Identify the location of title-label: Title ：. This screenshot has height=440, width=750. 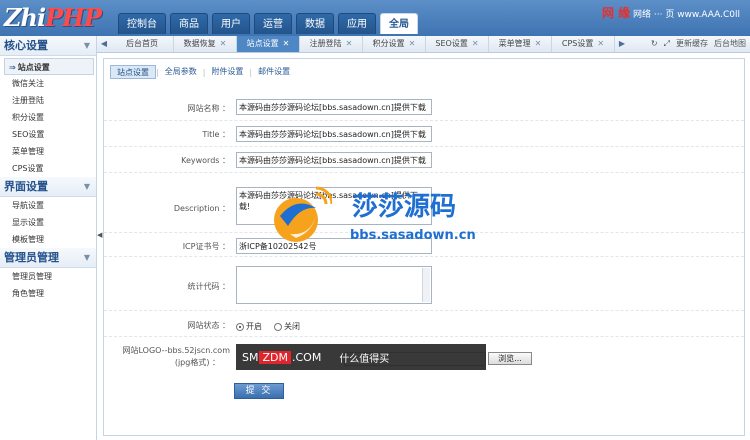
(216, 134).